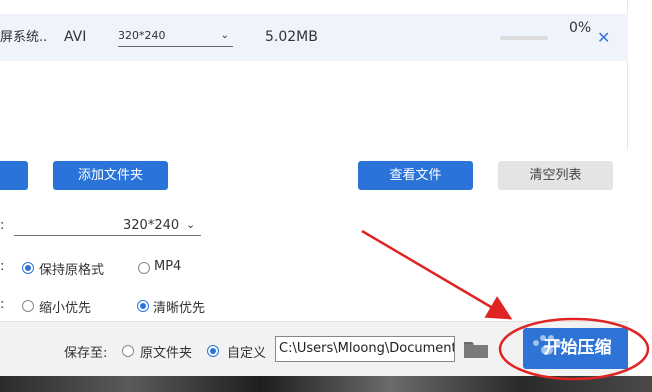 The width and height of the screenshot is (652, 392). Describe the element at coordinates (2, 304) in the screenshot. I see `quality-label-tail: :` at that location.